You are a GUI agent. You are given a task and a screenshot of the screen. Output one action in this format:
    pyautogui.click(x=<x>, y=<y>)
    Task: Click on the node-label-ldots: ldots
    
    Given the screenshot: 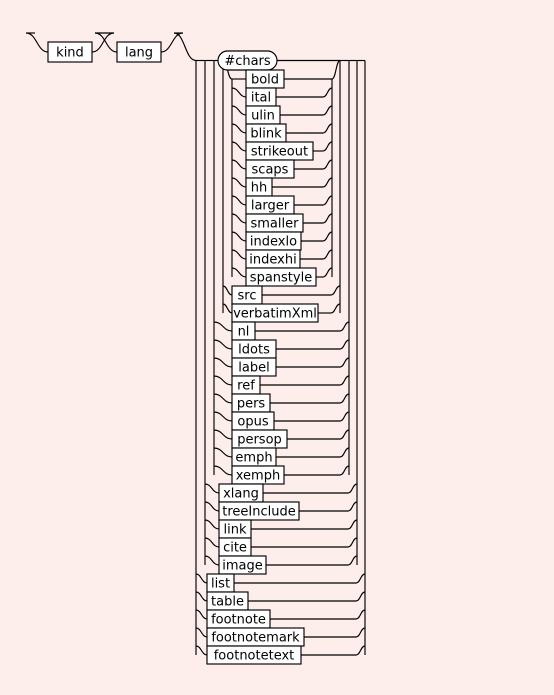 What is the action you would take?
    pyautogui.click(x=254, y=350)
    